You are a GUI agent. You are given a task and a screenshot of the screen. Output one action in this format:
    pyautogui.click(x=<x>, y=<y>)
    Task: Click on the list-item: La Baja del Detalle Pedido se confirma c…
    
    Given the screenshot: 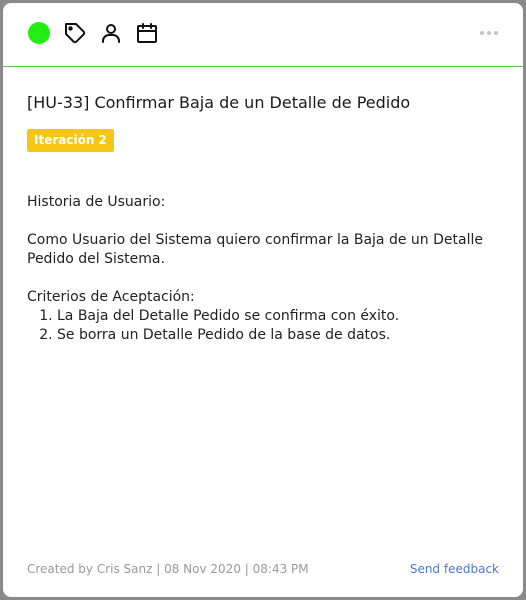 What is the action you would take?
    pyautogui.click(x=277, y=316)
    